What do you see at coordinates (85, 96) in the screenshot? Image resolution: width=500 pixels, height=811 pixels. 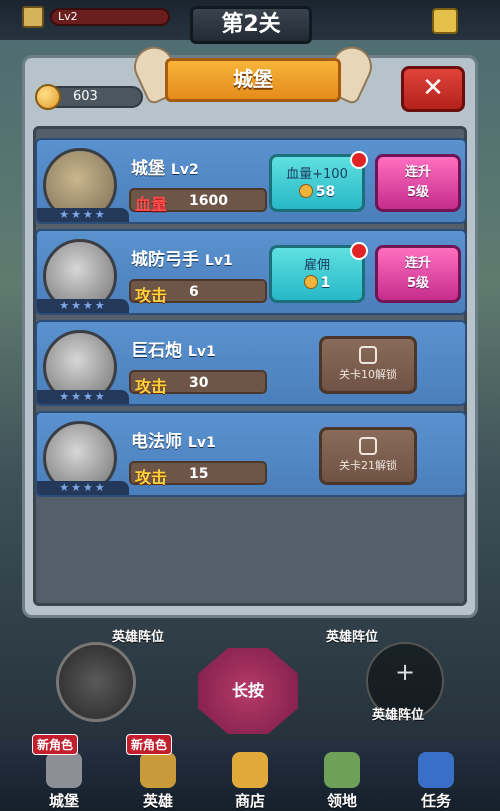 I see `coin-amount: 603` at bounding box center [85, 96].